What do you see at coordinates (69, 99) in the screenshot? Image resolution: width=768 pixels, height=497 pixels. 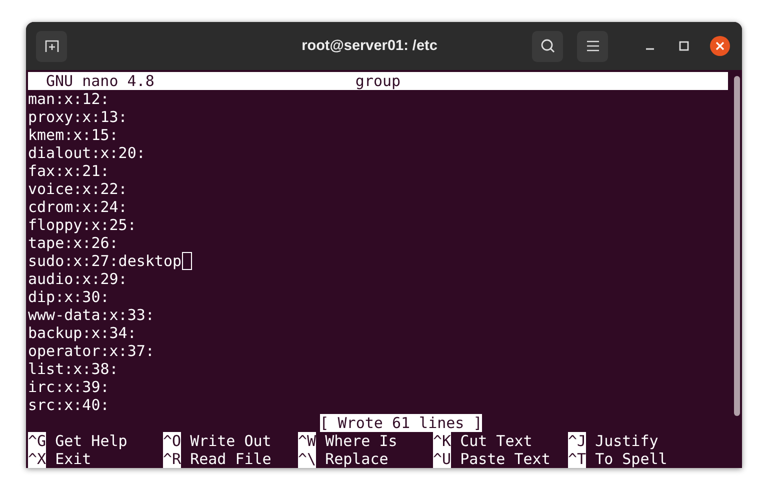 I see `text-line: man:x:12:` at bounding box center [69, 99].